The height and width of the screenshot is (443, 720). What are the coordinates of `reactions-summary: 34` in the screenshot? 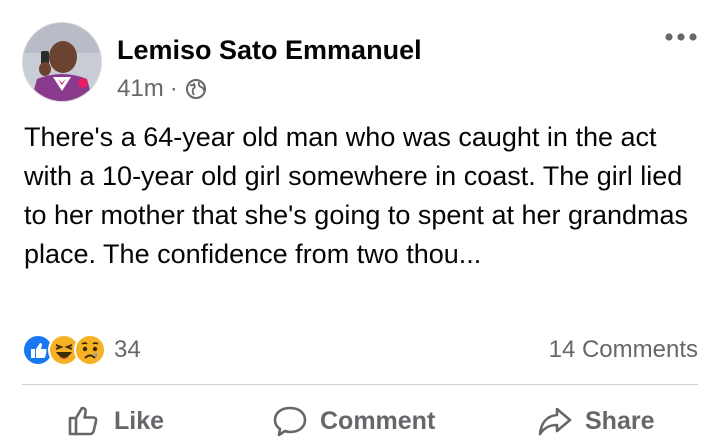 It's located at (81, 350).